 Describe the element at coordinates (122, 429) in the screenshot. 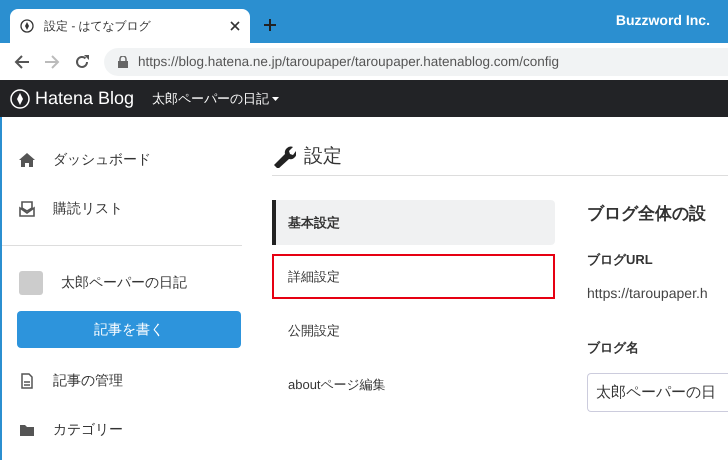

I see `sidebar-item: カテゴリー` at that location.